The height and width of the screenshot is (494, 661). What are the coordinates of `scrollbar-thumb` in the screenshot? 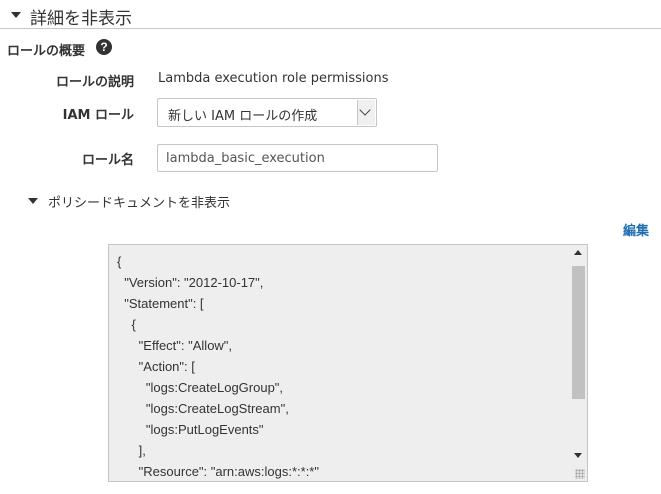 It's located at (578, 332).